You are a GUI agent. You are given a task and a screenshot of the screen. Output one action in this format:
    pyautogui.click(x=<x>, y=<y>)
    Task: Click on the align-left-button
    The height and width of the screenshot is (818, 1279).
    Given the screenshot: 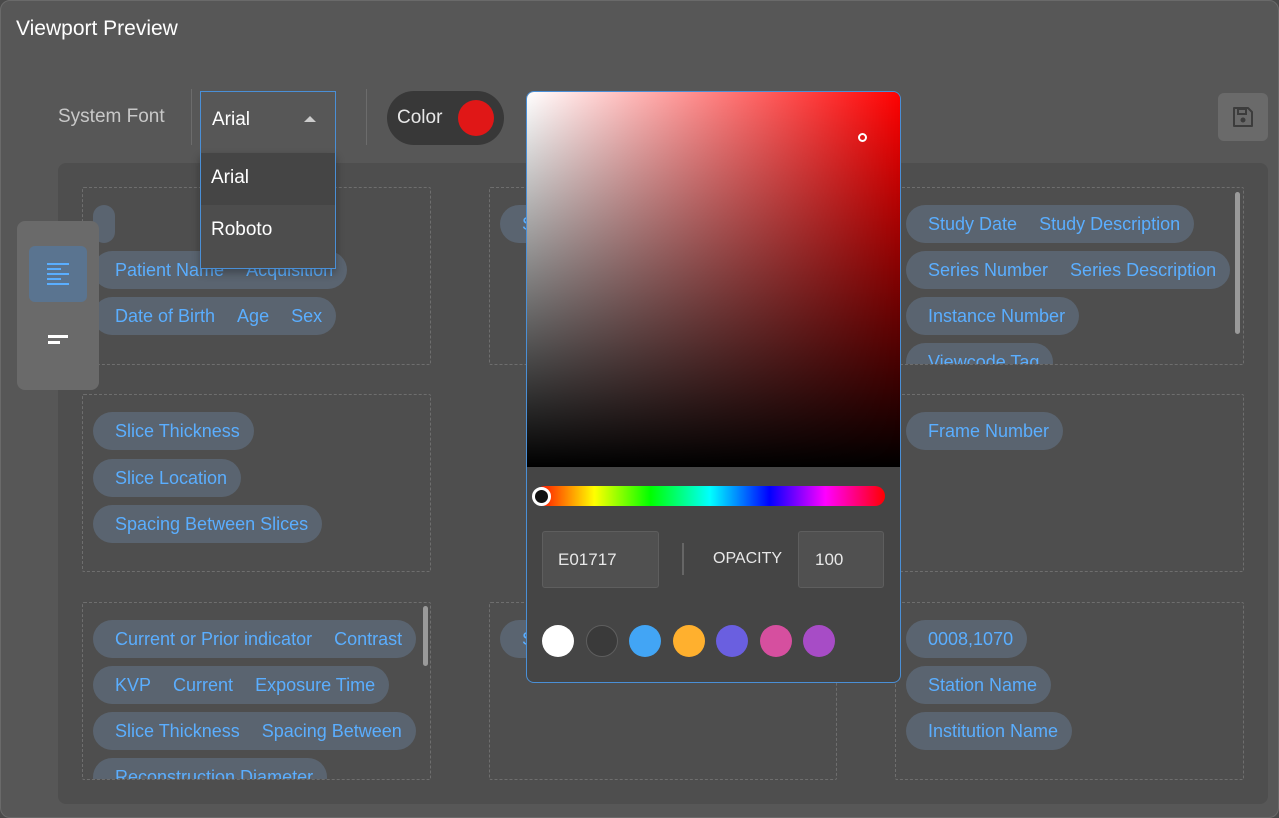 What is the action you would take?
    pyautogui.click(x=58, y=274)
    